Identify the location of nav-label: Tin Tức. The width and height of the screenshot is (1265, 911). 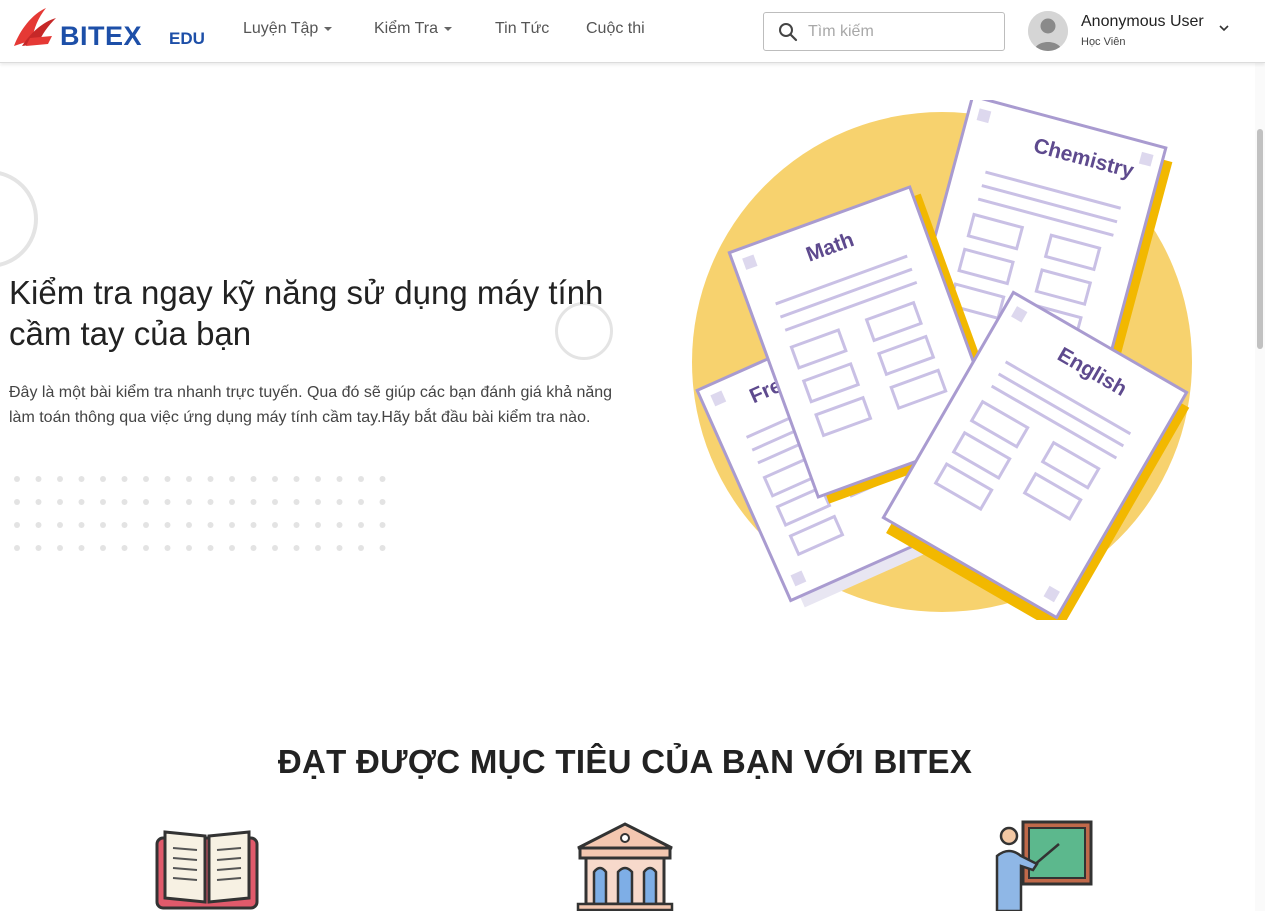
(522, 28).